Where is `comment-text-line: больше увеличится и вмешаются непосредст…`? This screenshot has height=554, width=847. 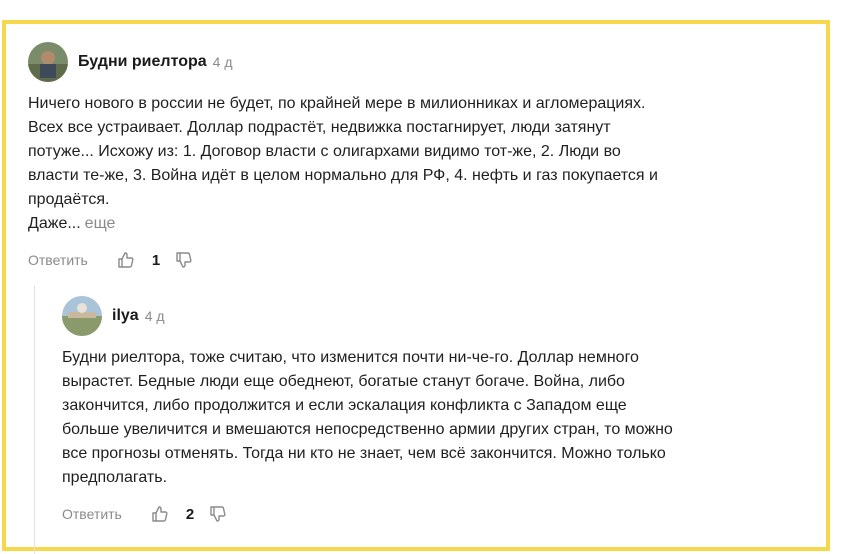 comment-text-line: больше увеличится и вмешаются непосредст… is located at coordinates (367, 429).